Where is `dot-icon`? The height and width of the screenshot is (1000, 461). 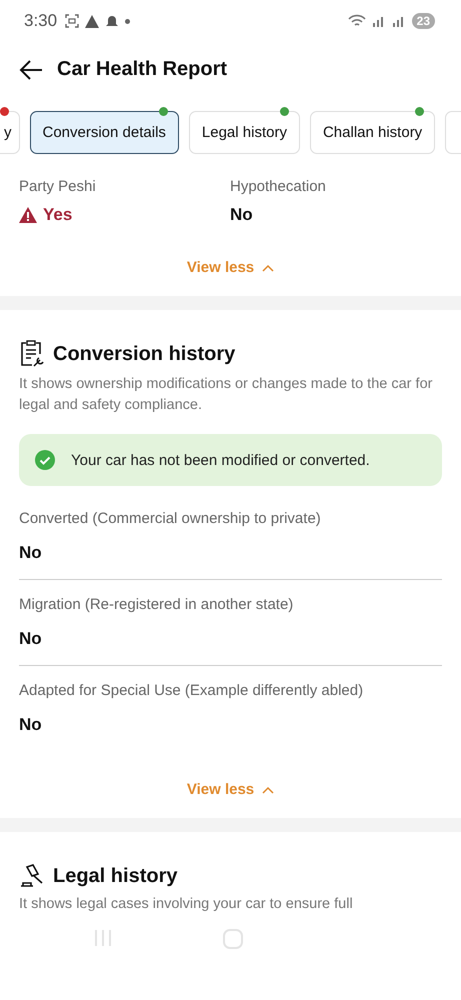 dot-icon is located at coordinates (127, 21).